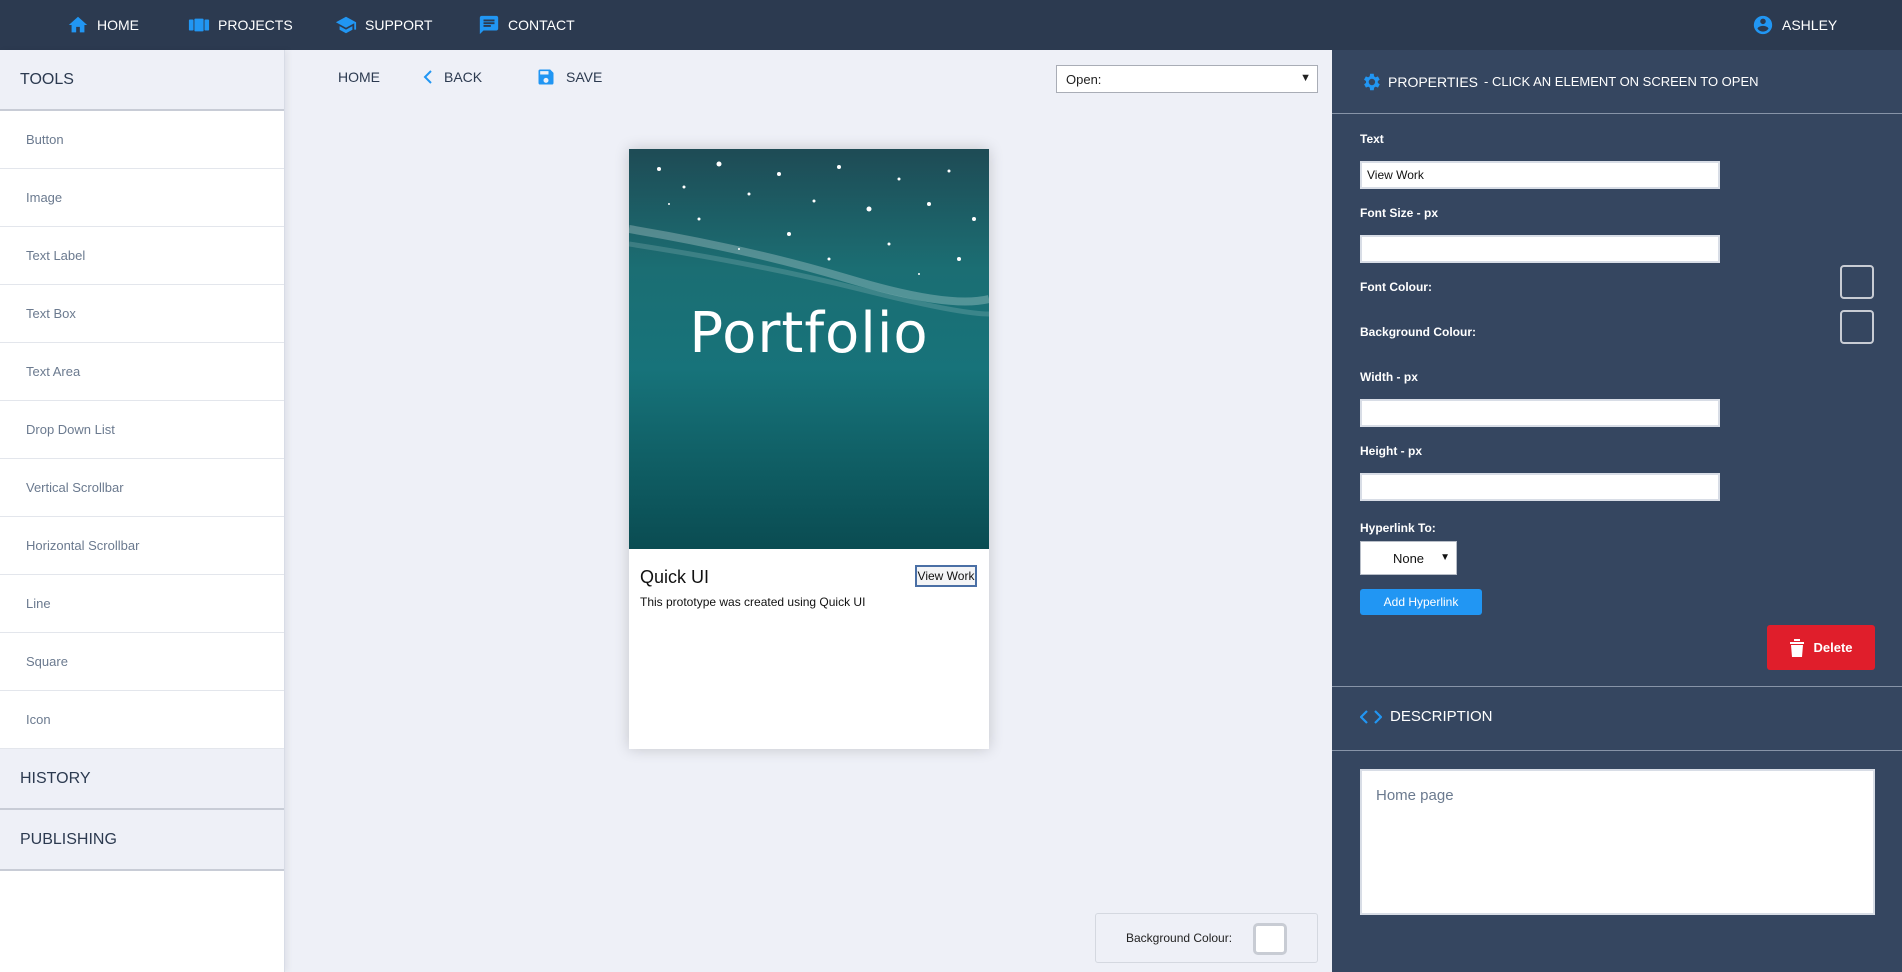 Image resolution: width=1902 pixels, height=972 pixels. I want to click on tool-line: Line, so click(142, 604).